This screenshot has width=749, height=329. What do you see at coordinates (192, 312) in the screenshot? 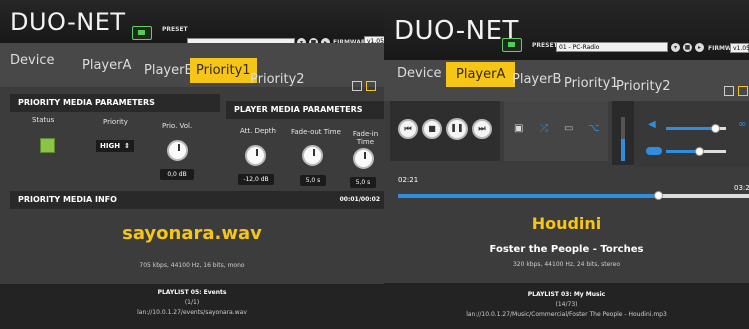
I see `playlist-path: lan://10.0.1.27/events/sayonara.wav` at bounding box center [192, 312].